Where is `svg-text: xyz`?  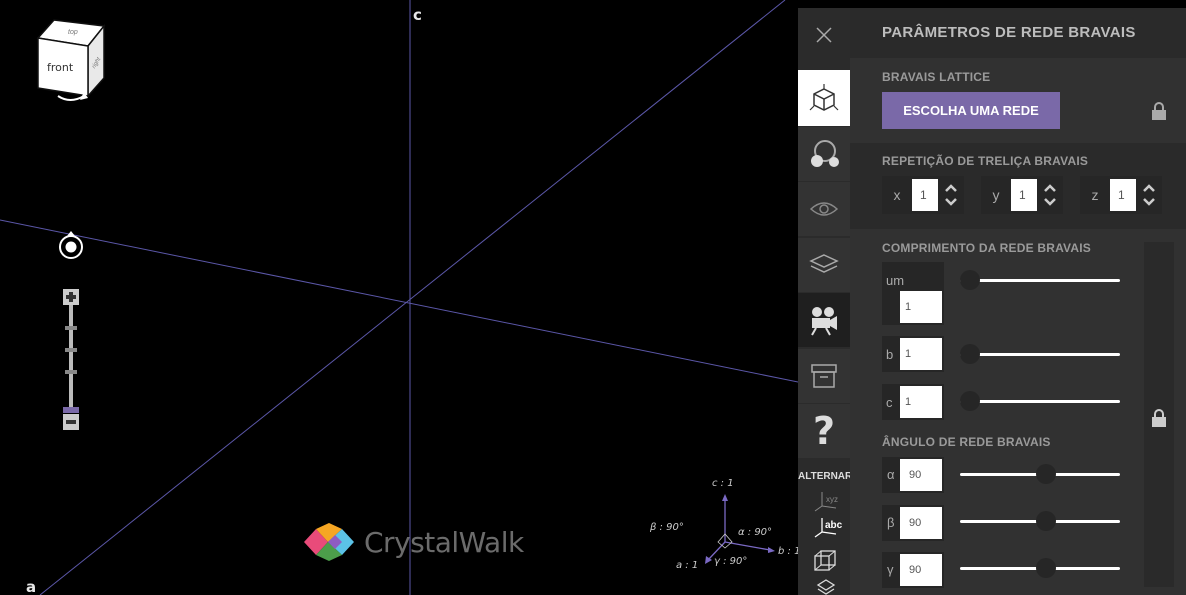 svg-text: xyz is located at coordinates (832, 499).